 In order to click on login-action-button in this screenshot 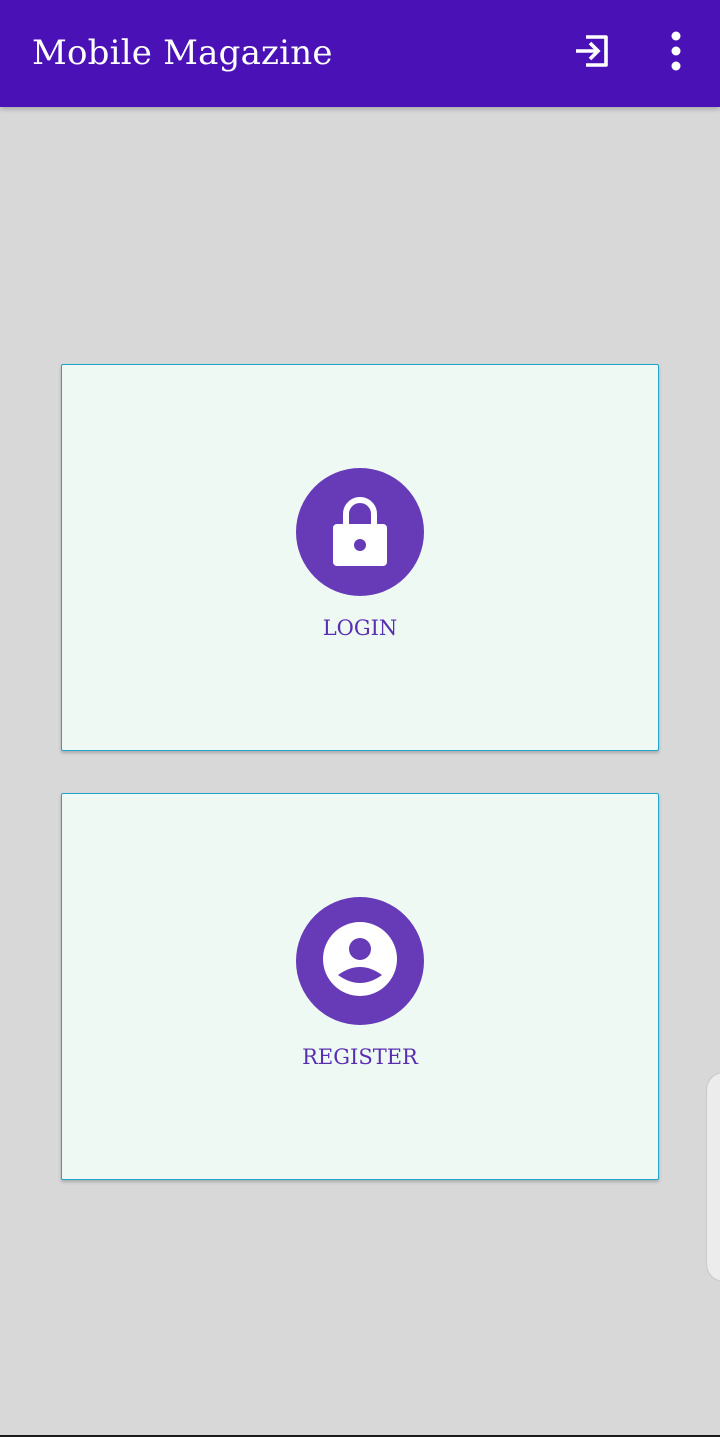, I will do `click(592, 53)`.